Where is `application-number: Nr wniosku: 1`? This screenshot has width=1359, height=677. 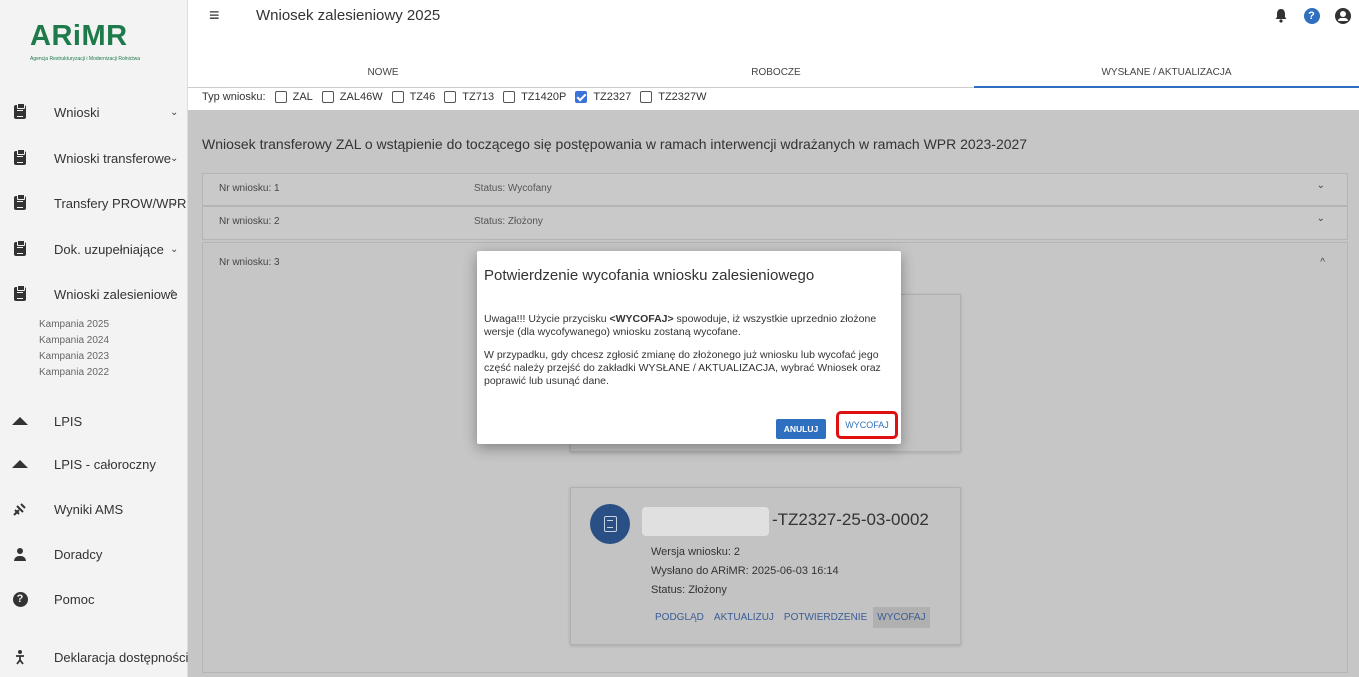
application-number: Nr wniosku: 1 is located at coordinates (249, 188).